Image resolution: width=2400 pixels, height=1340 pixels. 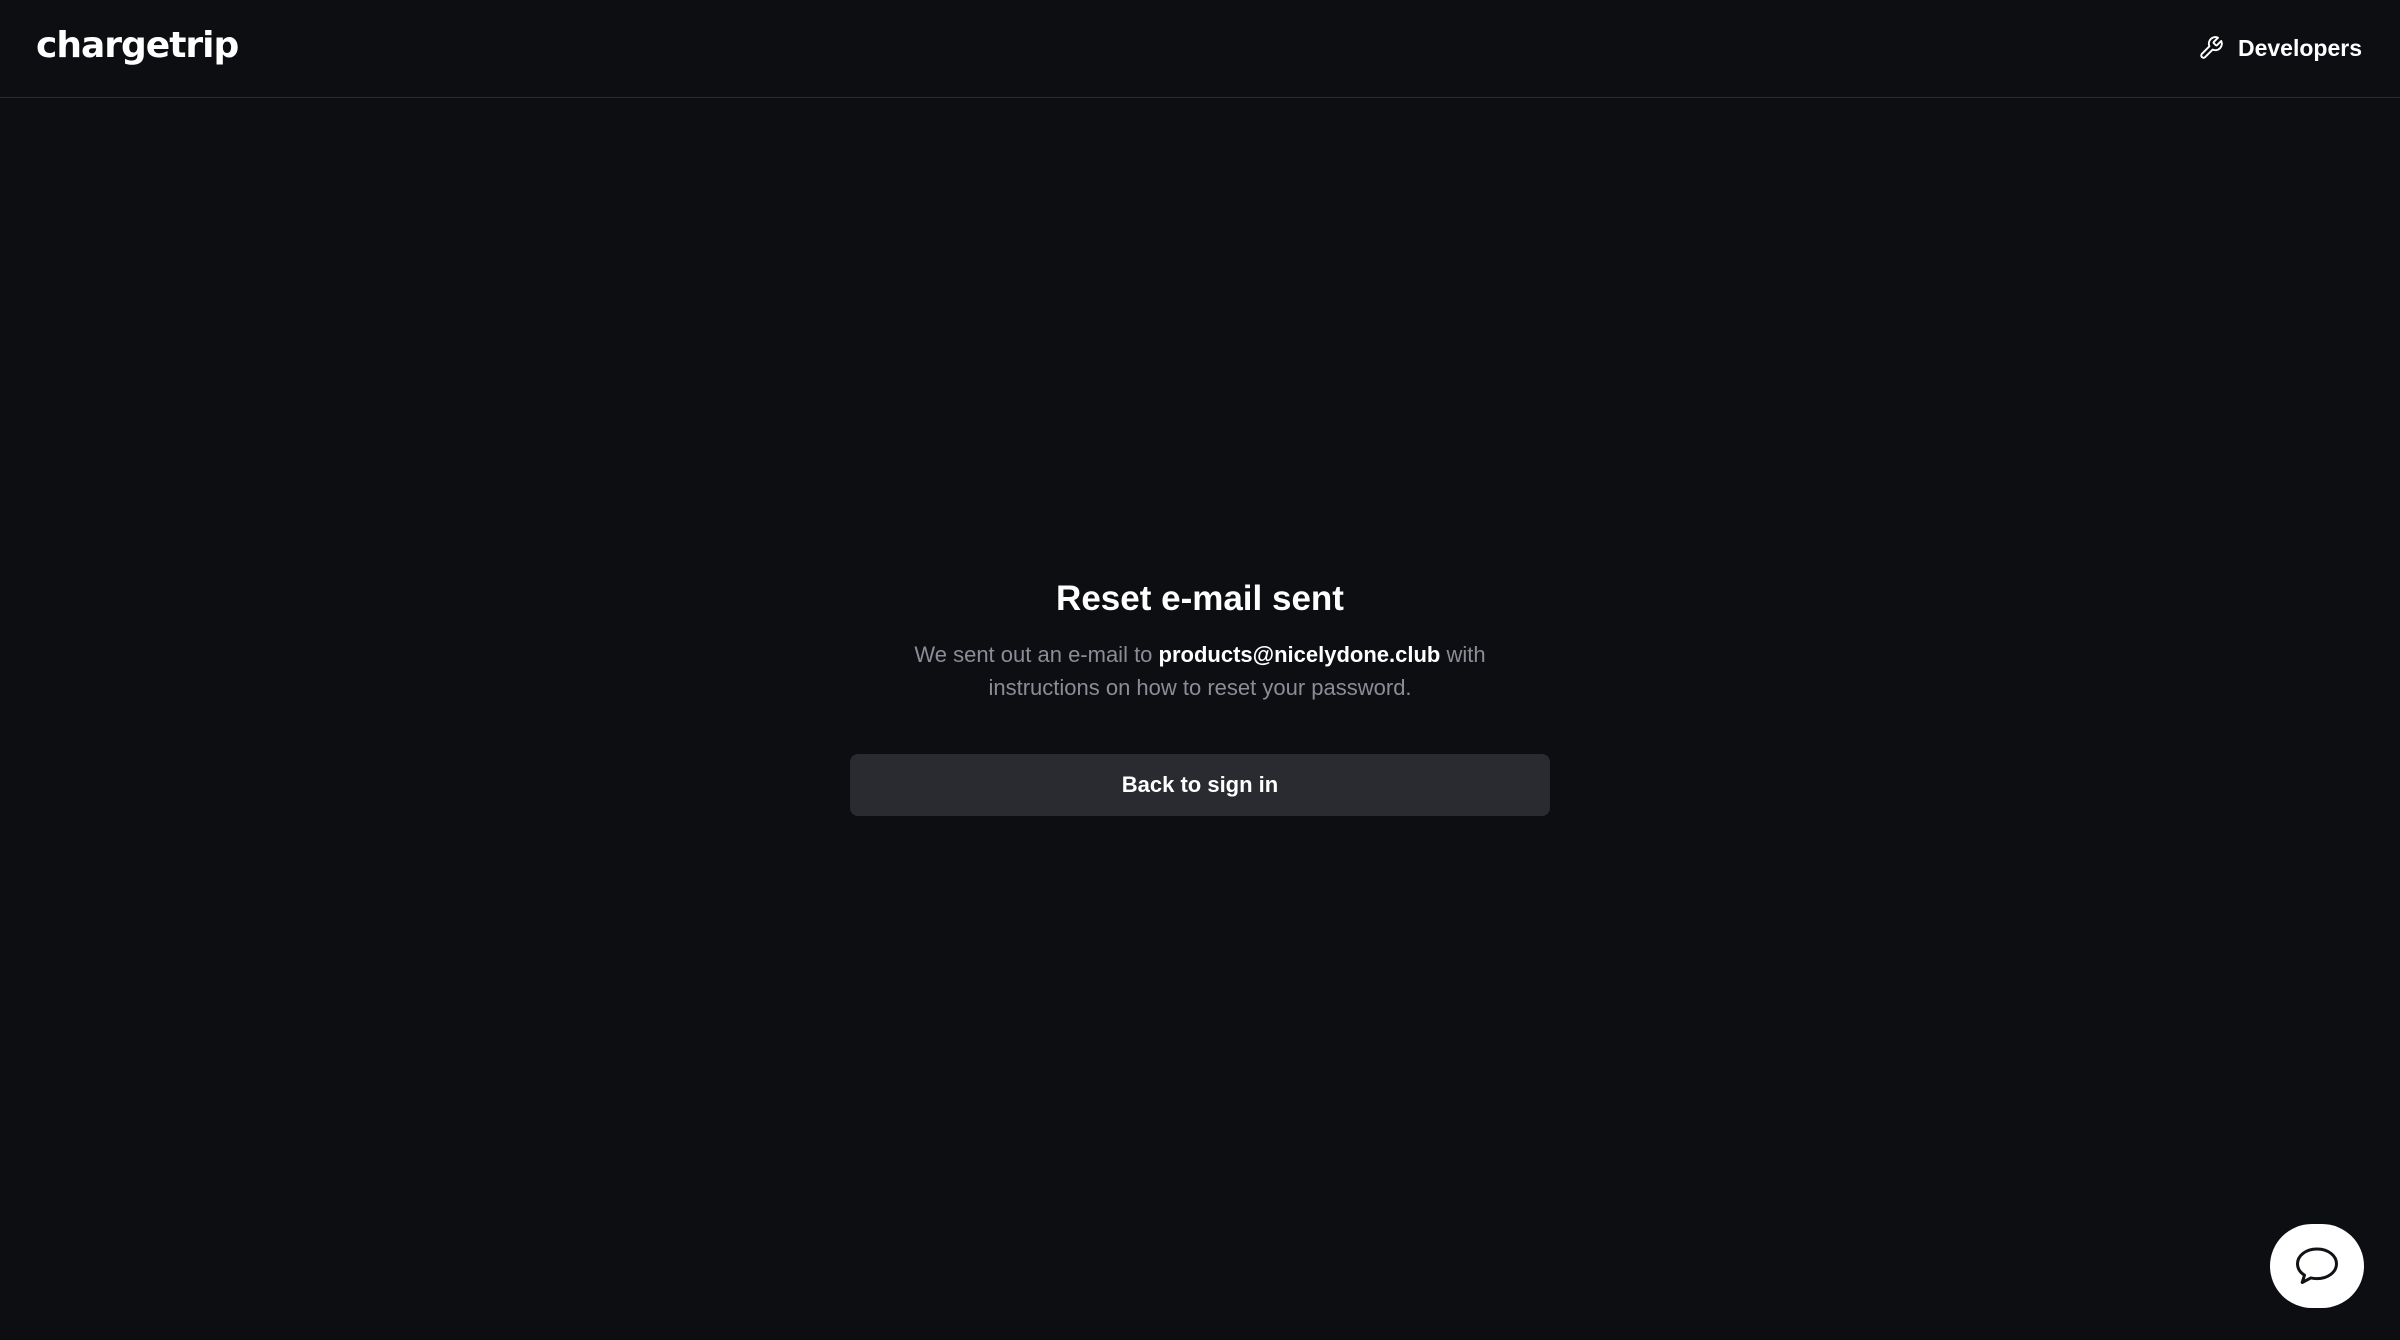 I want to click on email-address: products@nicelydone.club, so click(x=1299, y=654).